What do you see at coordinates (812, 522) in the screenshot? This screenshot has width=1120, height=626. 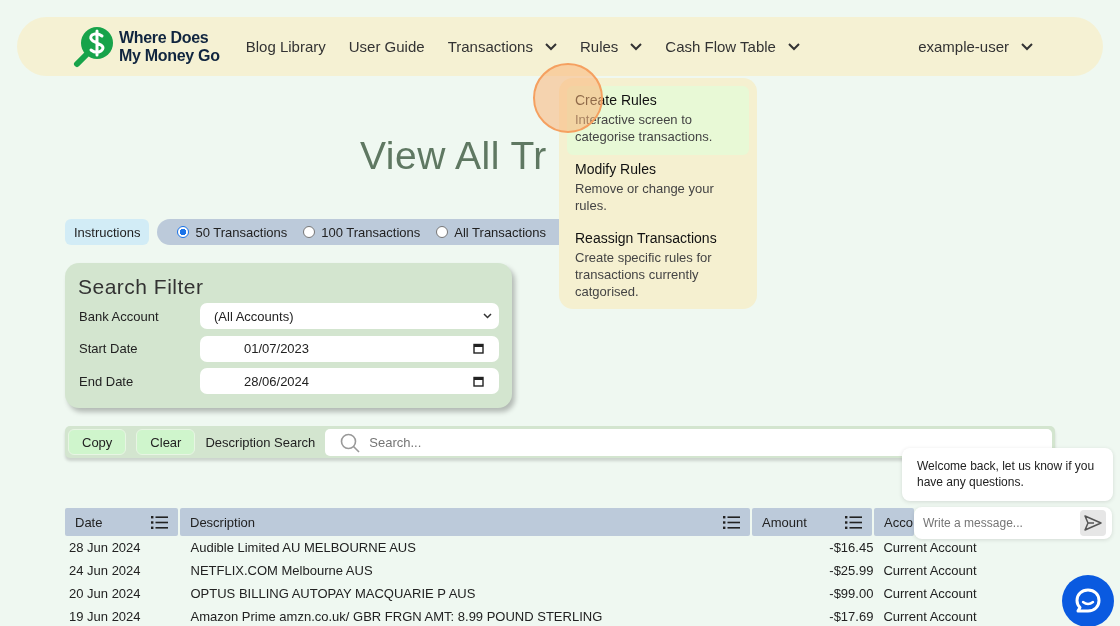 I see `column-header: Amount` at bounding box center [812, 522].